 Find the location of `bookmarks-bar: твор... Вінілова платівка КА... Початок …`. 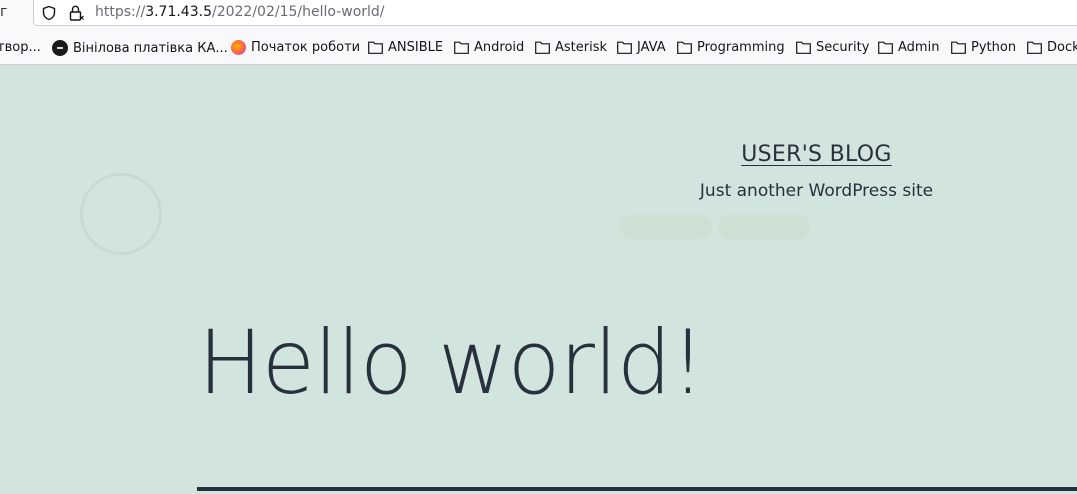

bookmarks-bar: твор... Вінілова платівка КА... Початок … is located at coordinates (538, 49).